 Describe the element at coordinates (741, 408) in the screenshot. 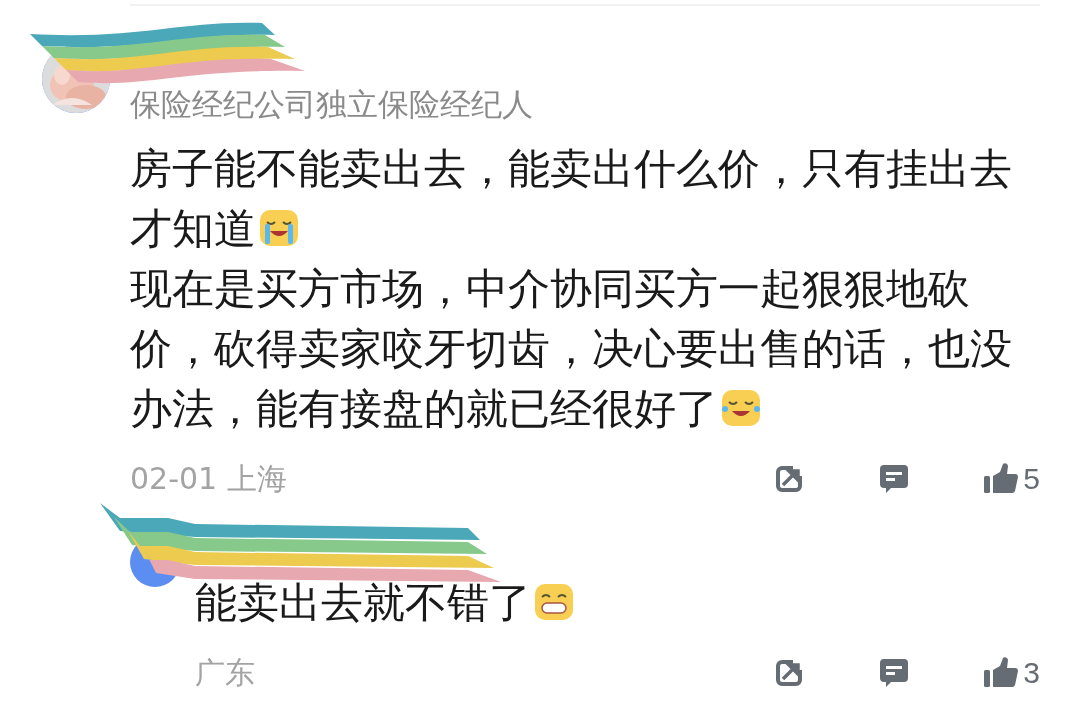

I see `laughing-face-icon` at that location.